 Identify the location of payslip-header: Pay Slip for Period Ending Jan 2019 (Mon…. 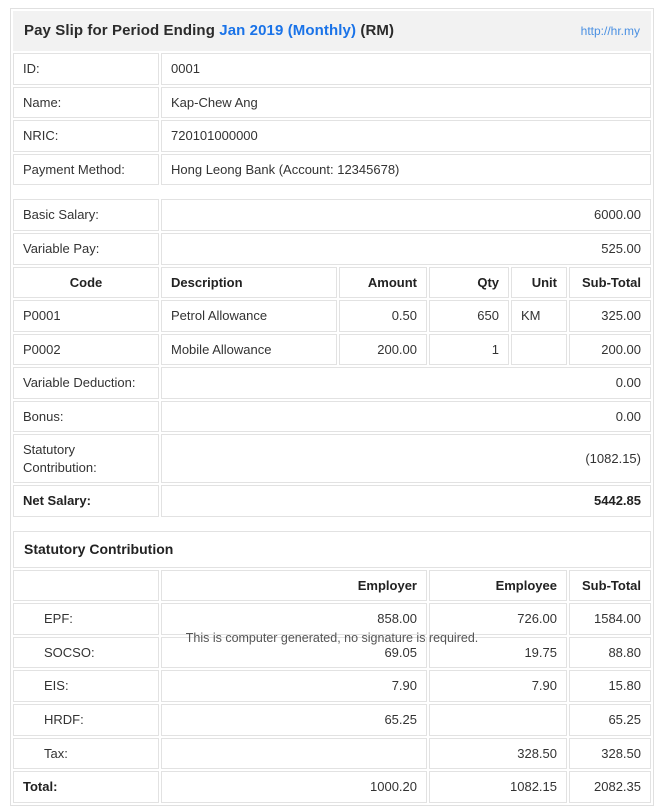
(332, 31).